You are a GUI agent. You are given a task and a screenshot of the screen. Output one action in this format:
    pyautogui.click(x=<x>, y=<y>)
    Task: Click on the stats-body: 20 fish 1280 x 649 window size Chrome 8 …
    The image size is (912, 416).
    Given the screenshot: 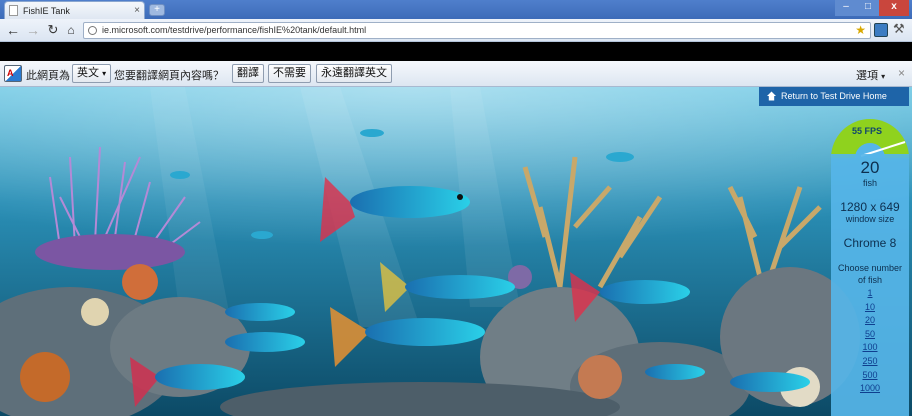 What is the action you would take?
    pyautogui.click(x=870, y=285)
    